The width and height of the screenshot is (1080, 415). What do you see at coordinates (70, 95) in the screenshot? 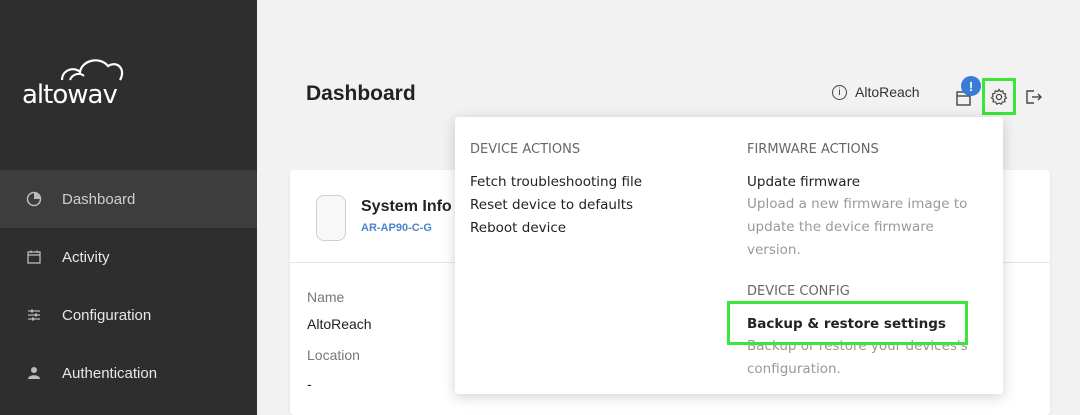
I see `logo-text: altowav` at bounding box center [70, 95].